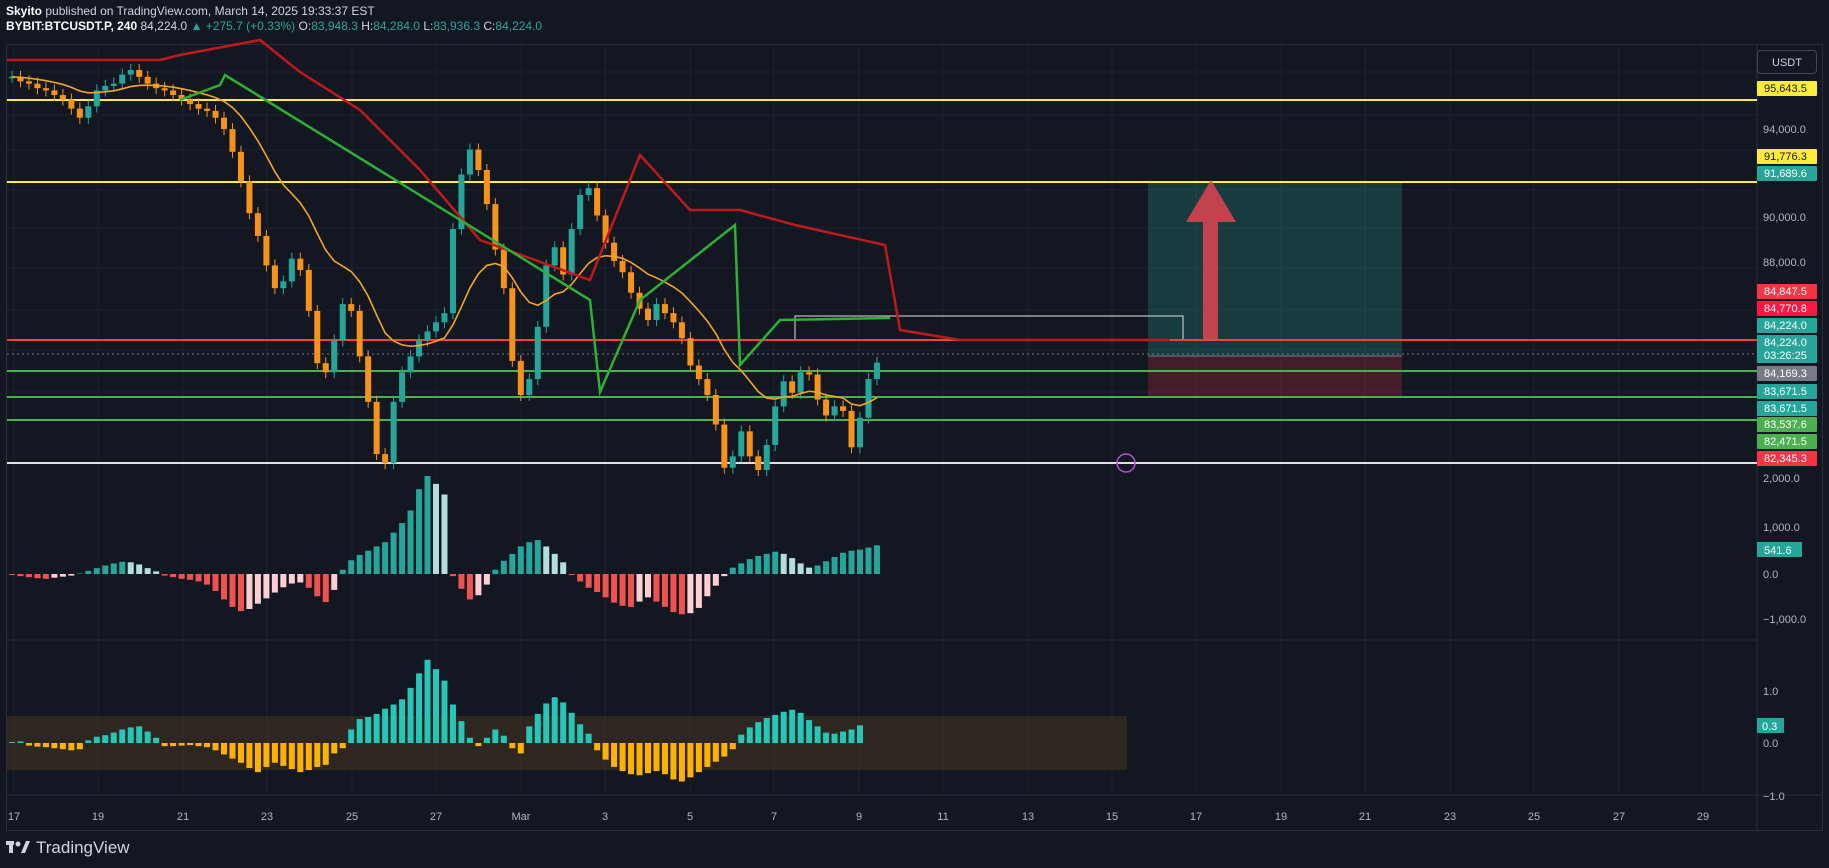  Describe the element at coordinates (68, 848) in the screenshot. I see `tradingview-logo: TradingView` at that location.